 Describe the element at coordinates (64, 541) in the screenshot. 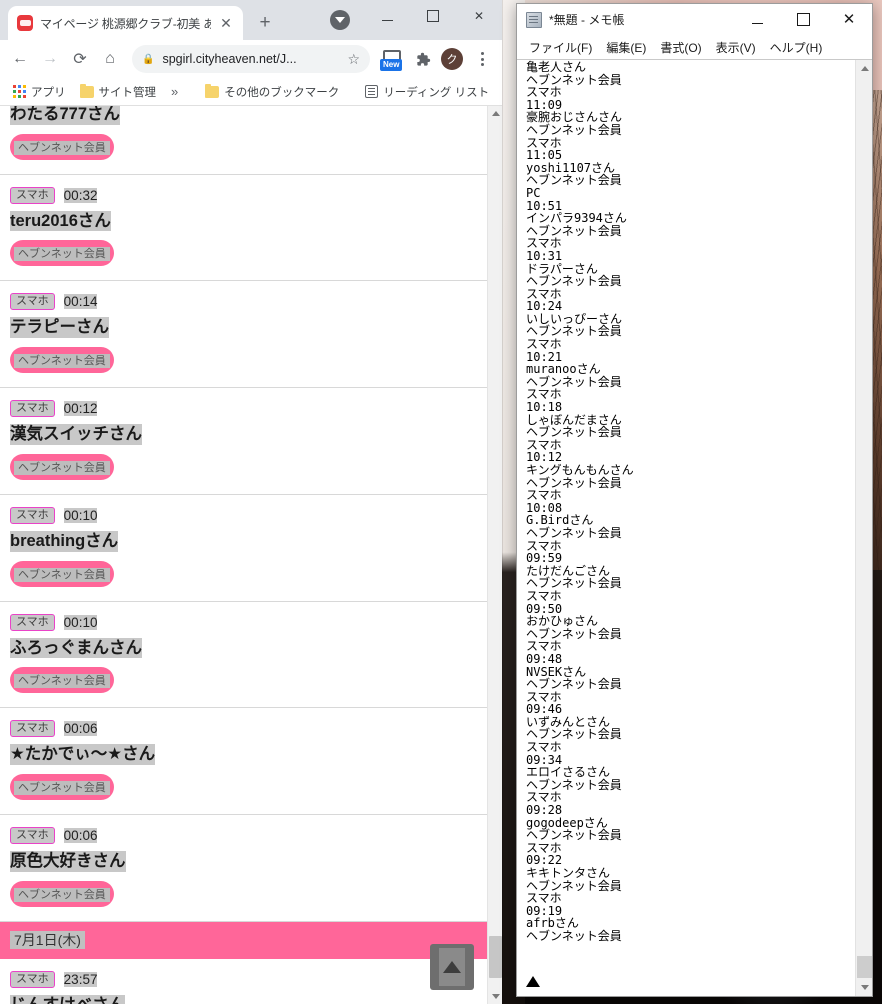

I see `entry-username: breathingさん` at that location.